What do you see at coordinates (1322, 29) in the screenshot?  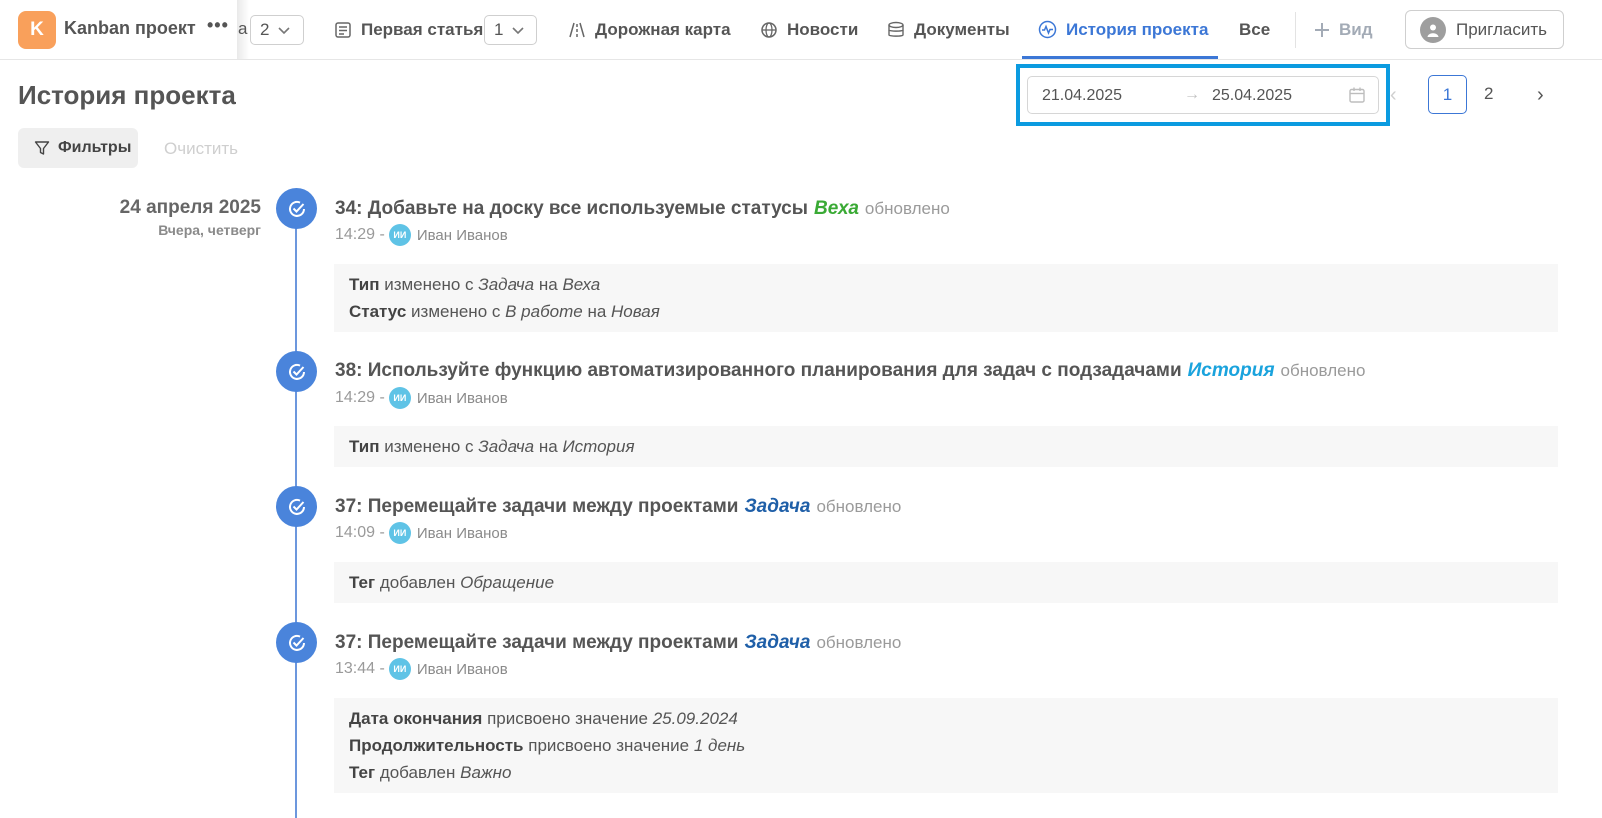 I see `plus-icon` at bounding box center [1322, 29].